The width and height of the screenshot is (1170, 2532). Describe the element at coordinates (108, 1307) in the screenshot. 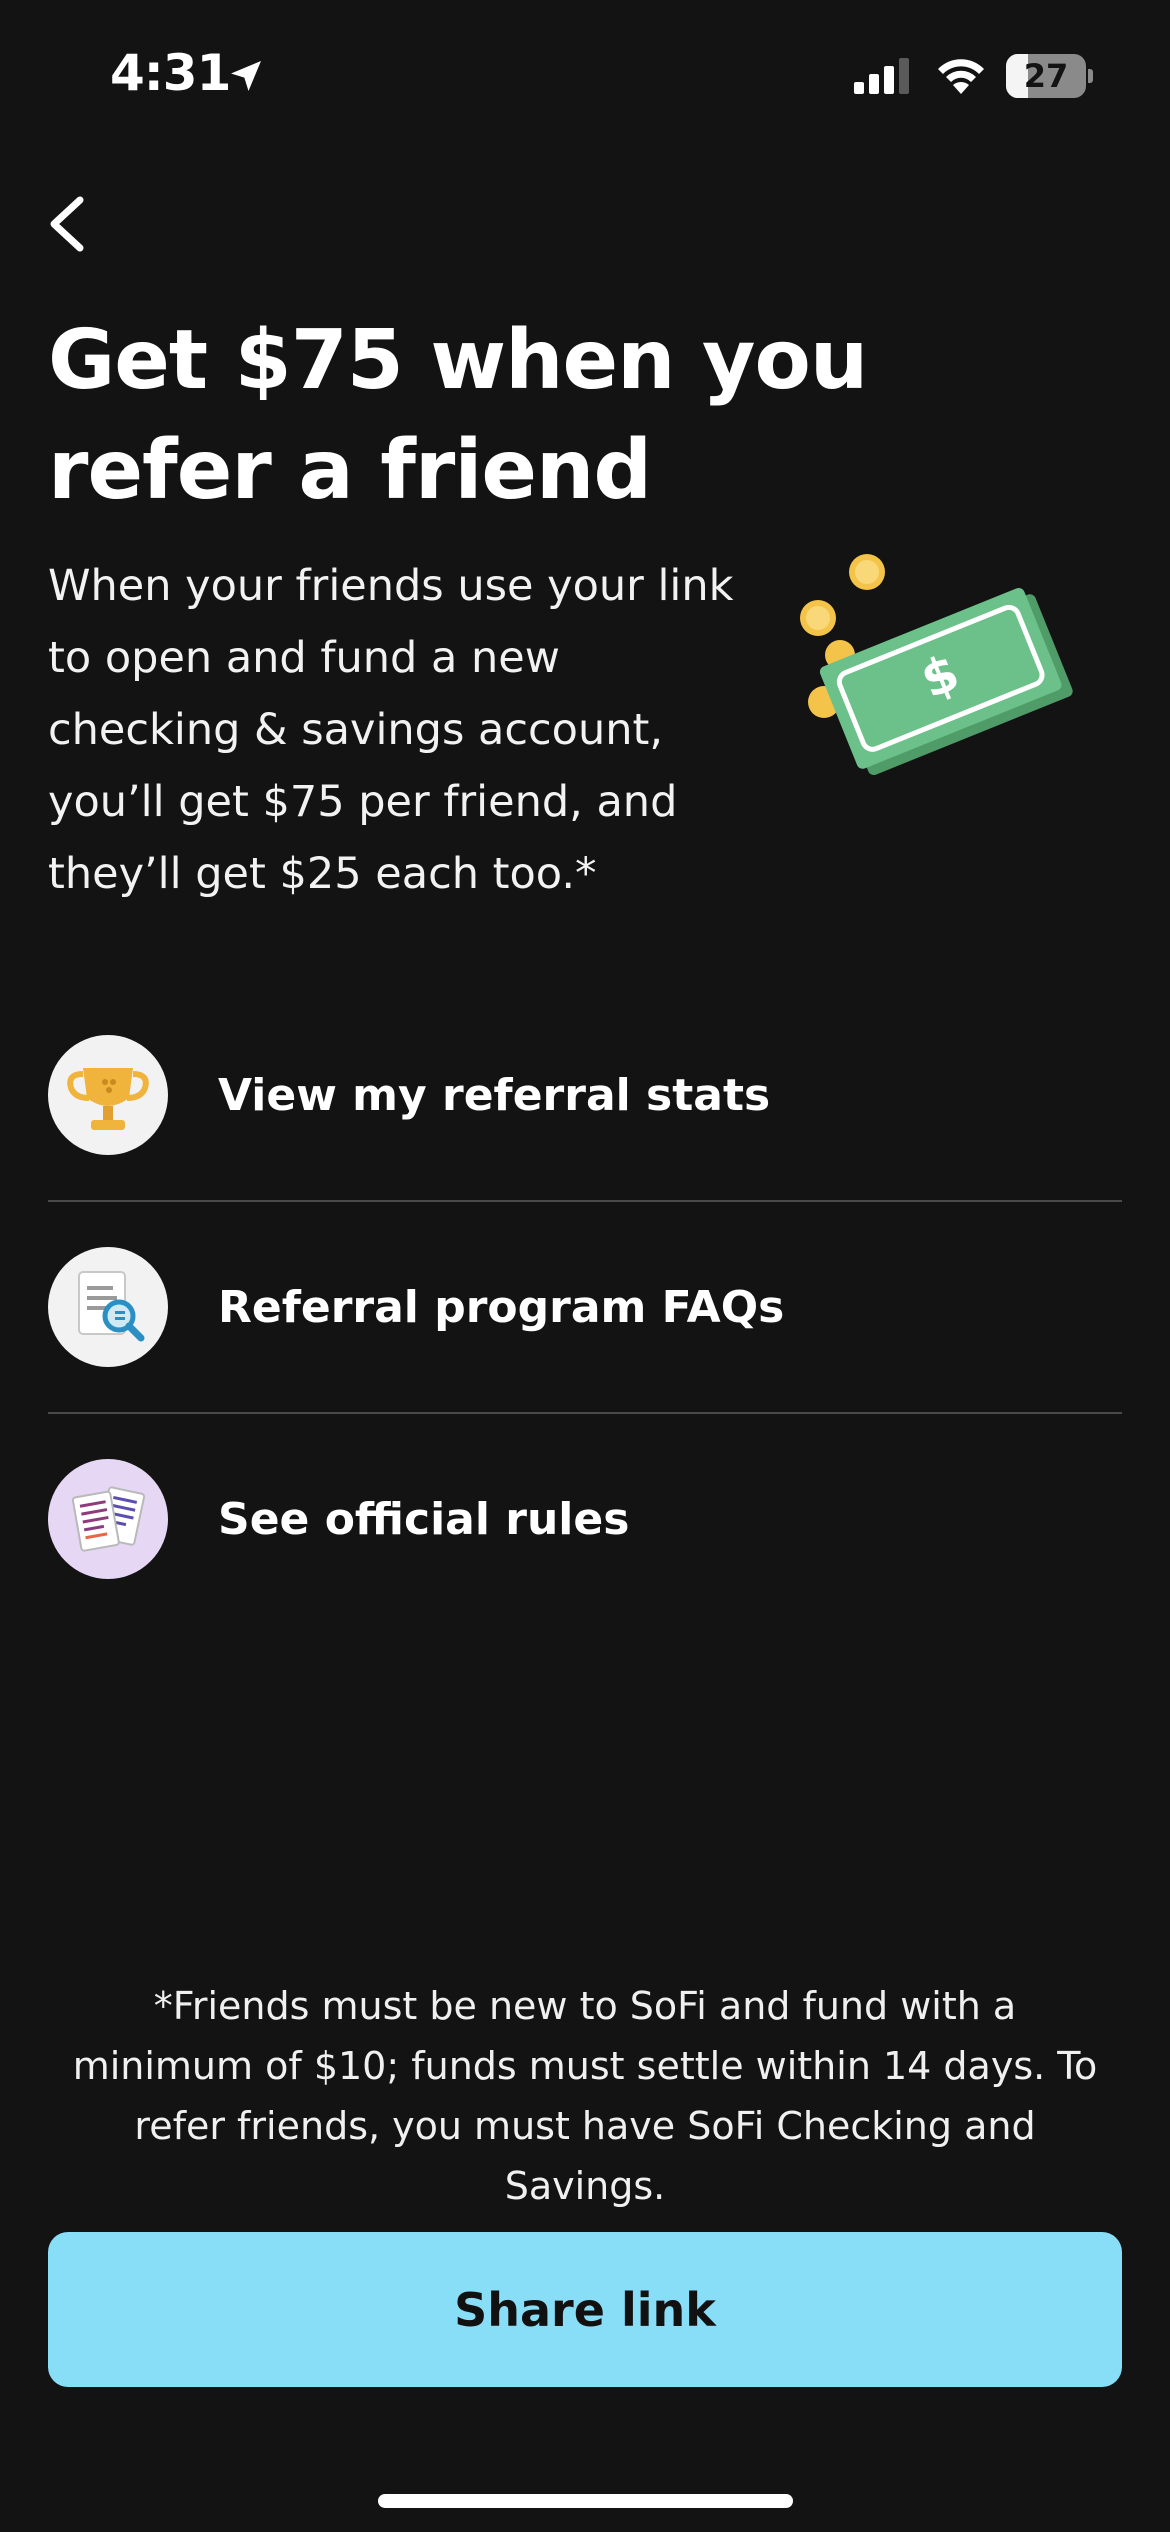

I see `document-search-icon` at that location.